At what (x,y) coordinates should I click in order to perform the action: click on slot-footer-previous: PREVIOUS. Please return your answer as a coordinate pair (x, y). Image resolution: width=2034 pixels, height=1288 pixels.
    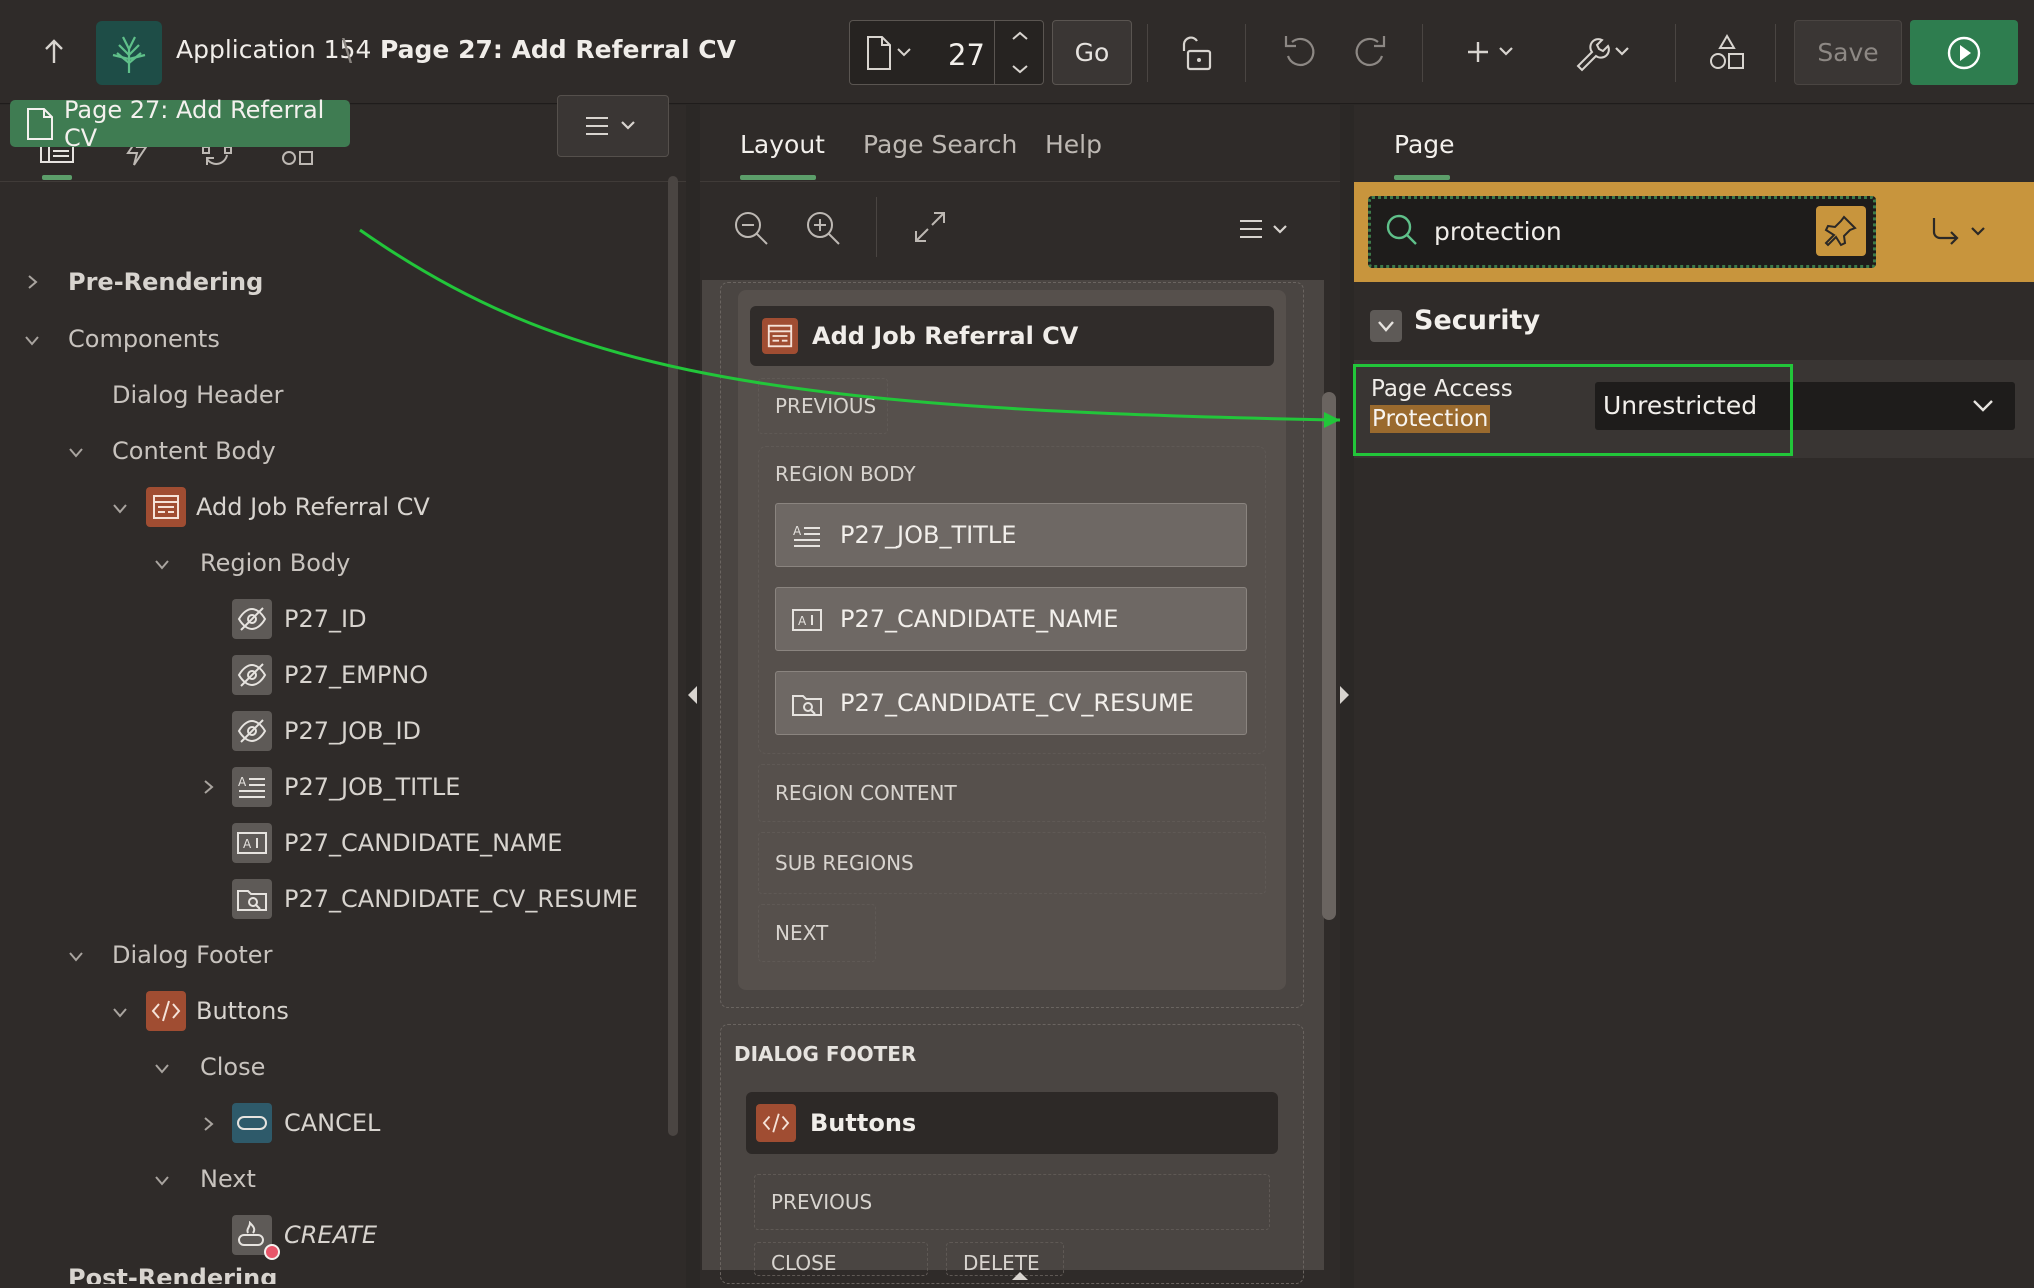
    Looking at the image, I should click on (1012, 1202).